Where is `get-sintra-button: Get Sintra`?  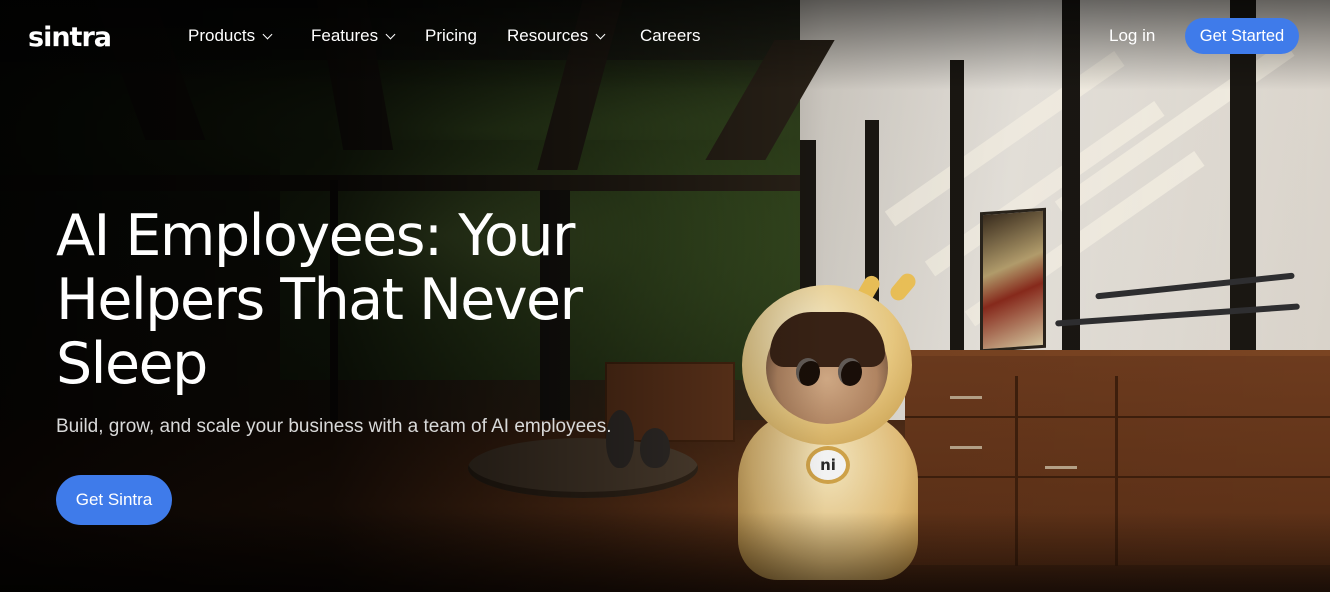
get-sintra-button: Get Sintra is located at coordinates (114, 500).